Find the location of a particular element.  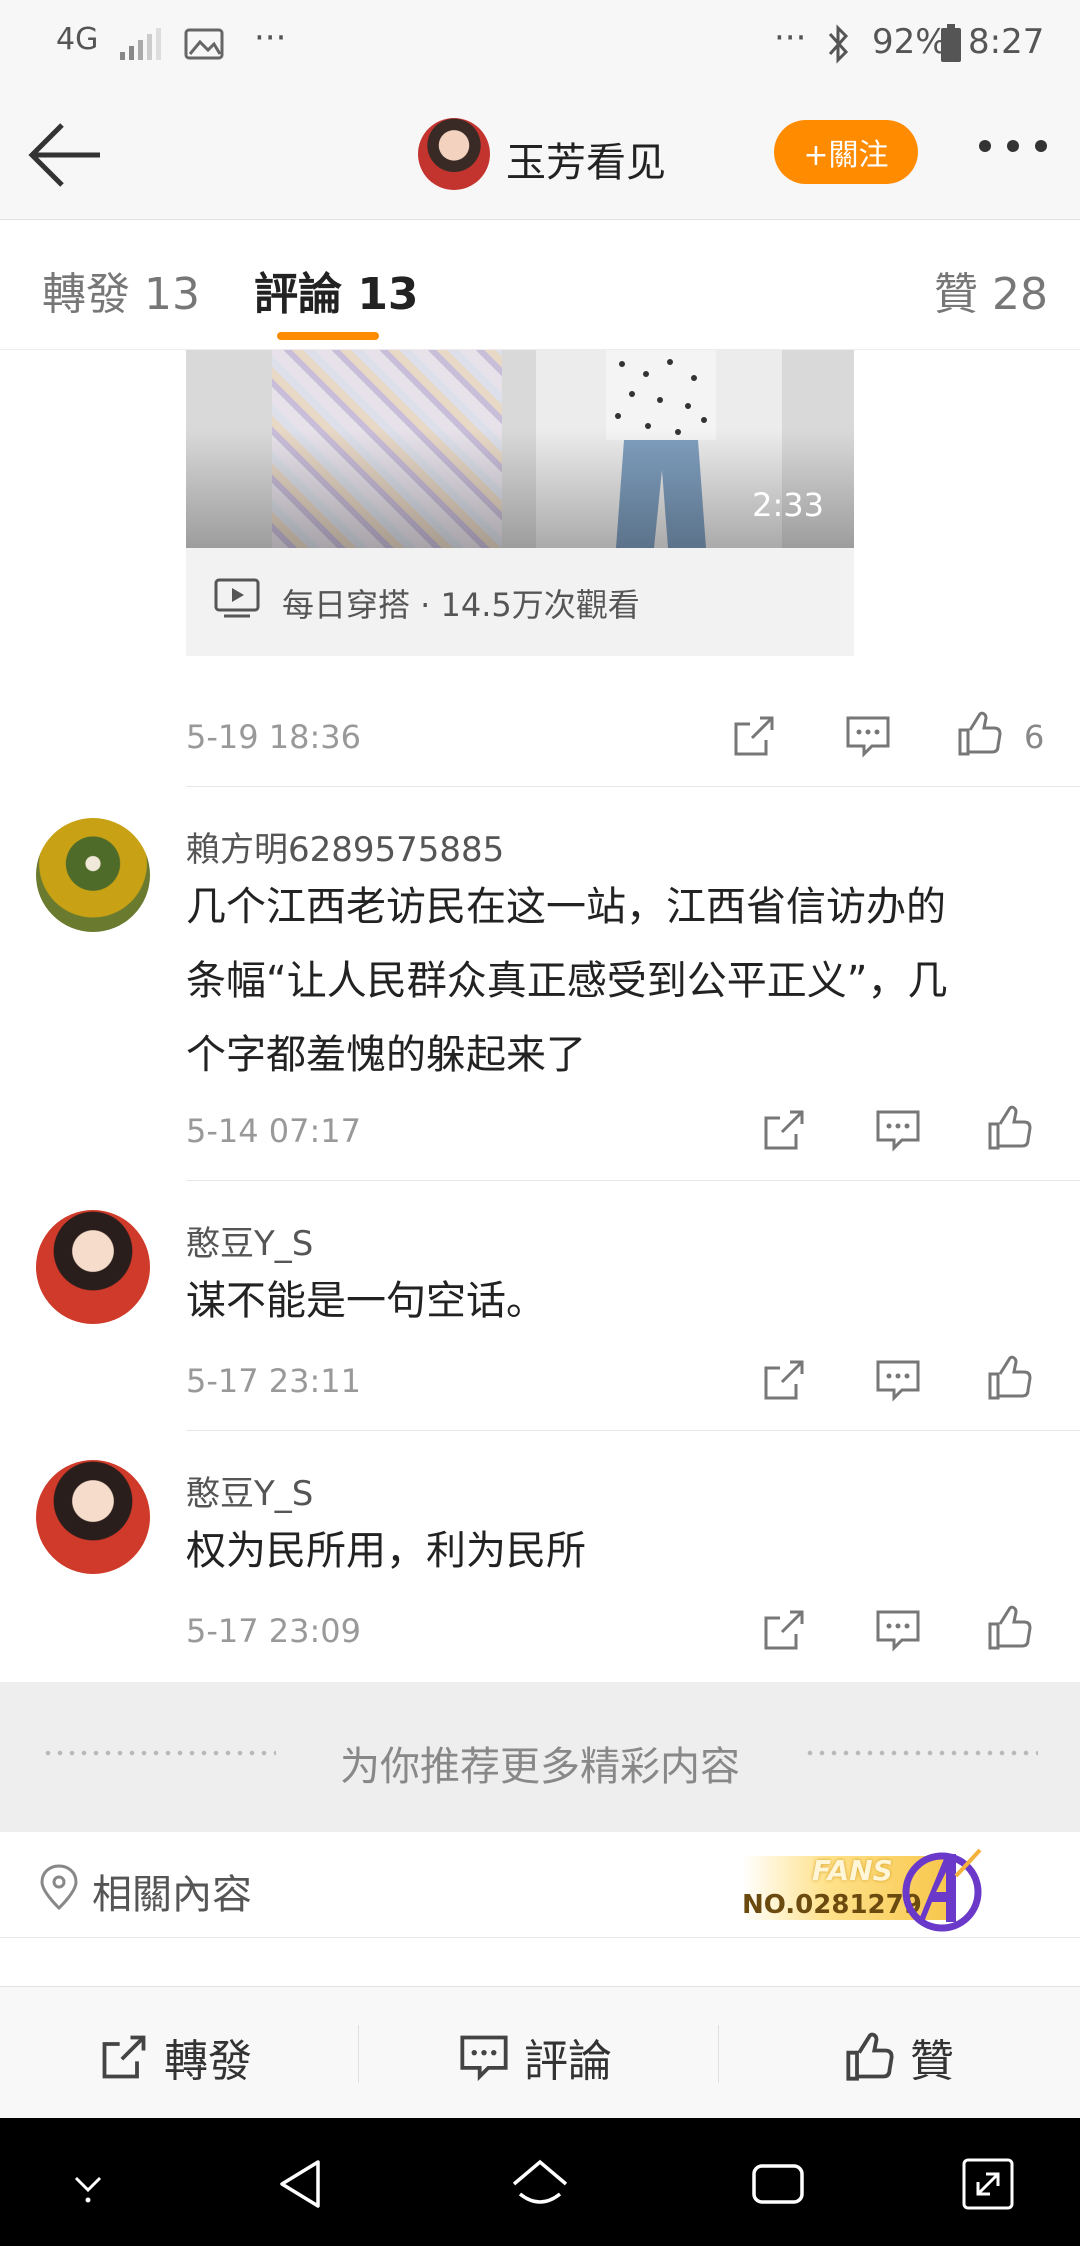

top-bar: 玉芳看见 +關注 is located at coordinates (540, 155).